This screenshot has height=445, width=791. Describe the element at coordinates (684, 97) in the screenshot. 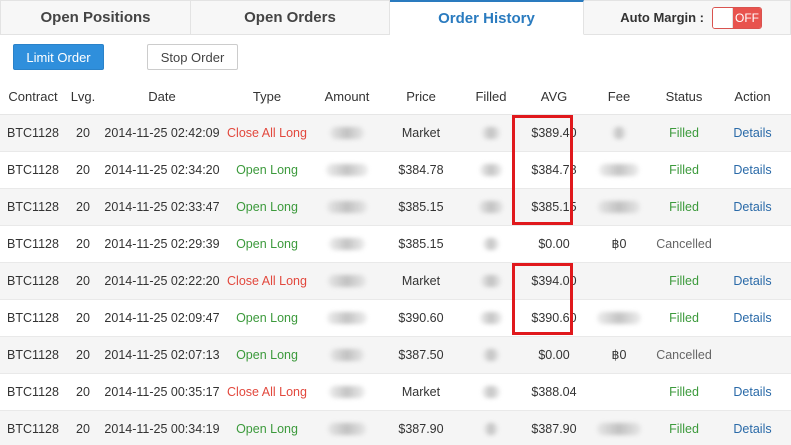

I see `header-status: Status` at that location.